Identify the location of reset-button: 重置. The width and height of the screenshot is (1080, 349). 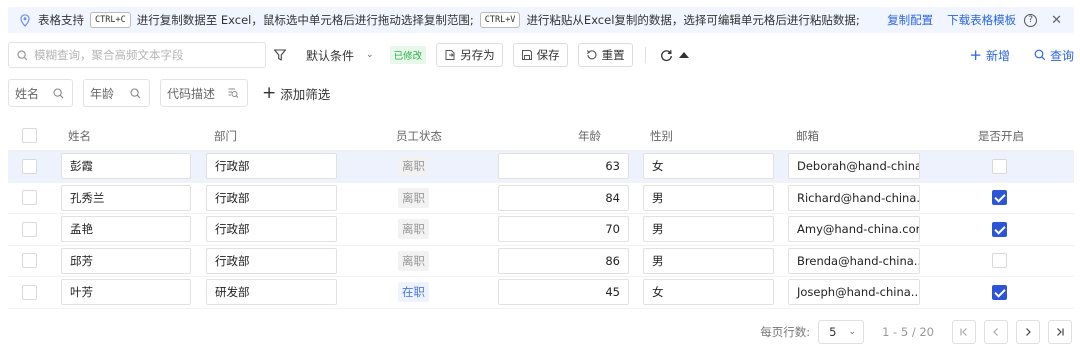
(605, 55).